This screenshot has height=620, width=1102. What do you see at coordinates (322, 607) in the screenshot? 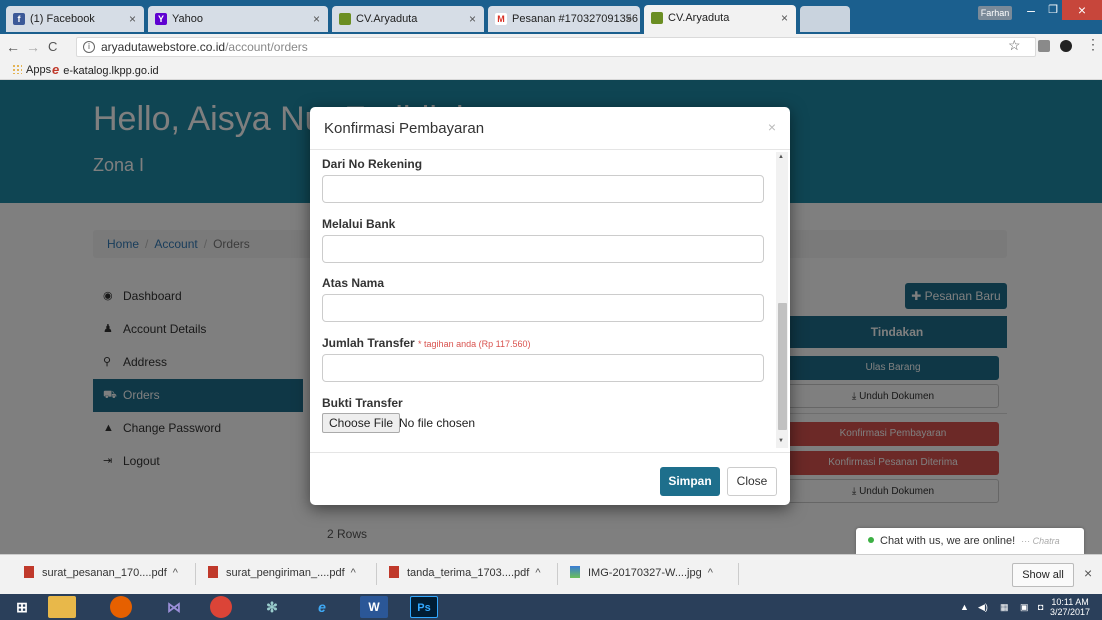
I see `internet-explorer-icon: e` at bounding box center [322, 607].